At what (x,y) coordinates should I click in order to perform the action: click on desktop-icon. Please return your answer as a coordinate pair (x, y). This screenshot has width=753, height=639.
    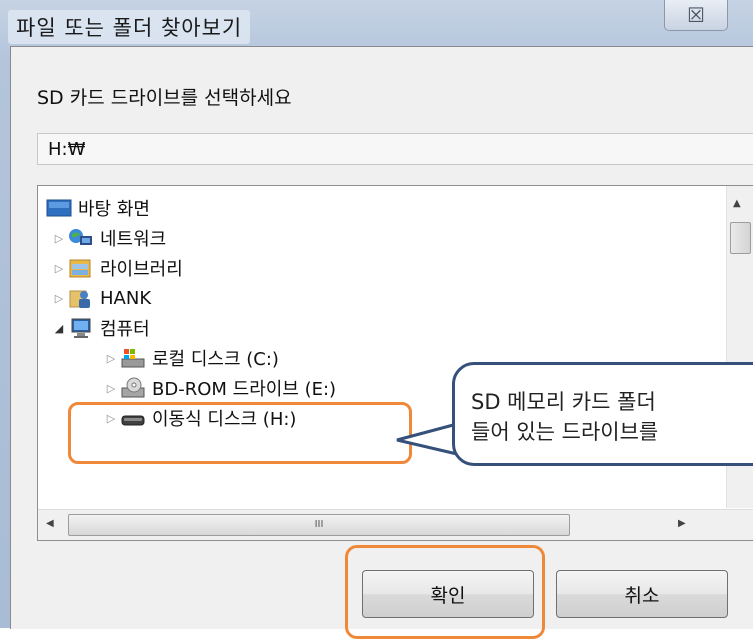
    Looking at the image, I should click on (59, 208).